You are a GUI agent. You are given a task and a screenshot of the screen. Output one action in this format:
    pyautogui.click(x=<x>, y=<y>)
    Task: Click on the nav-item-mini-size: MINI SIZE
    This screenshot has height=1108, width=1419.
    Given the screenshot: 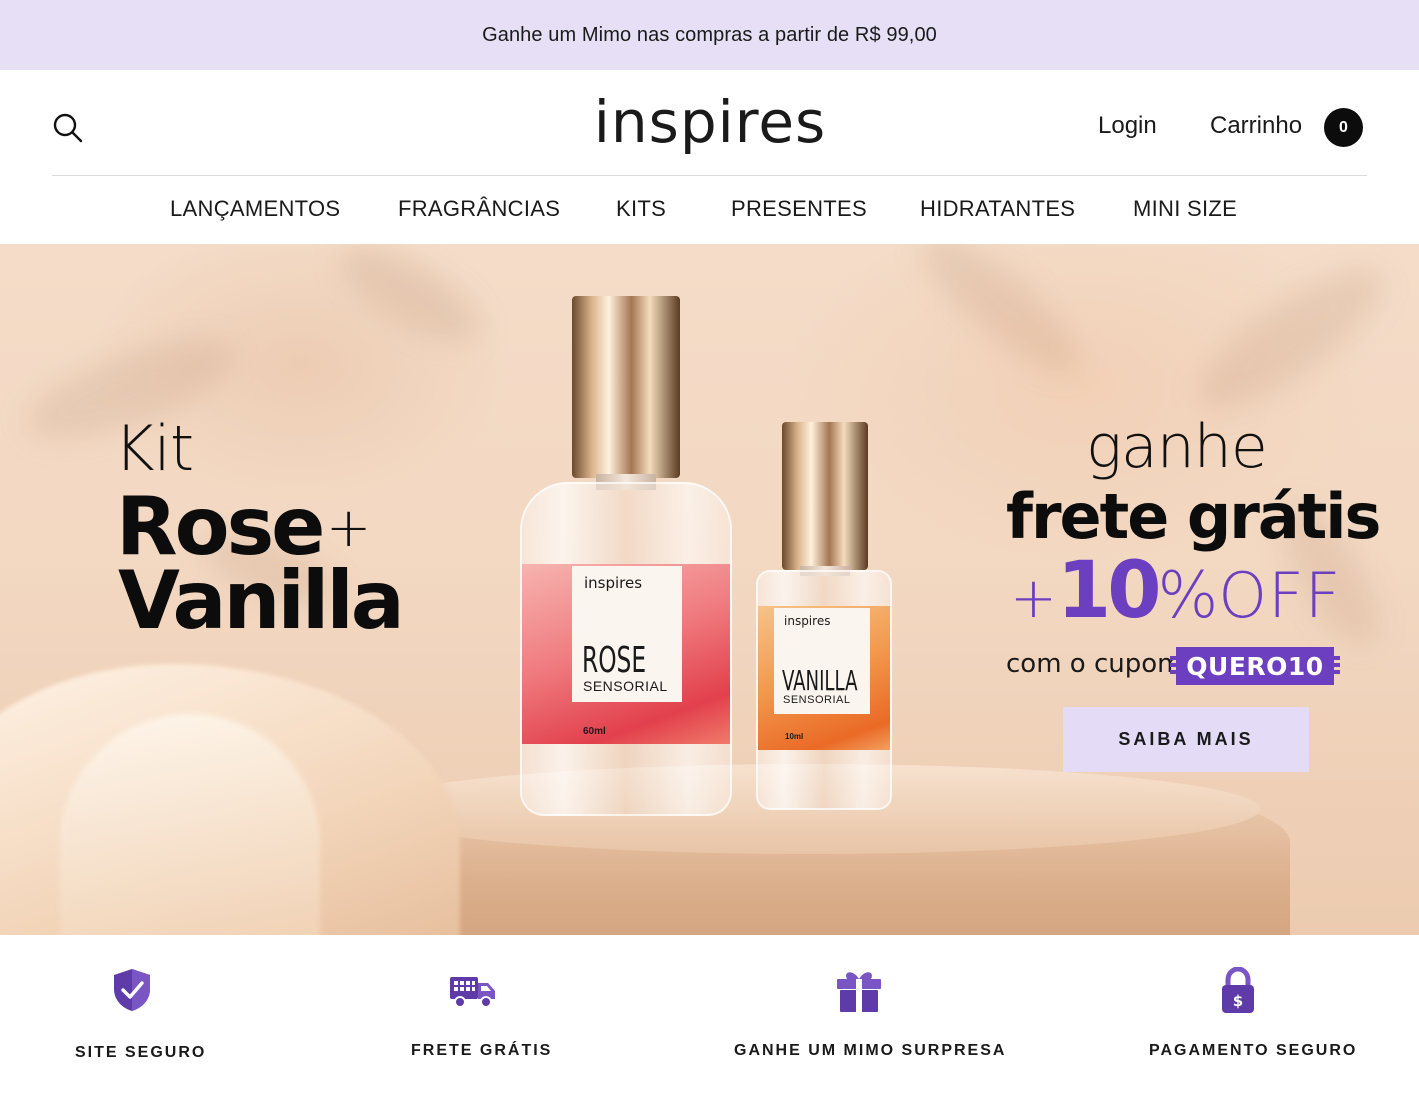 What is the action you would take?
    pyautogui.click(x=1185, y=209)
    